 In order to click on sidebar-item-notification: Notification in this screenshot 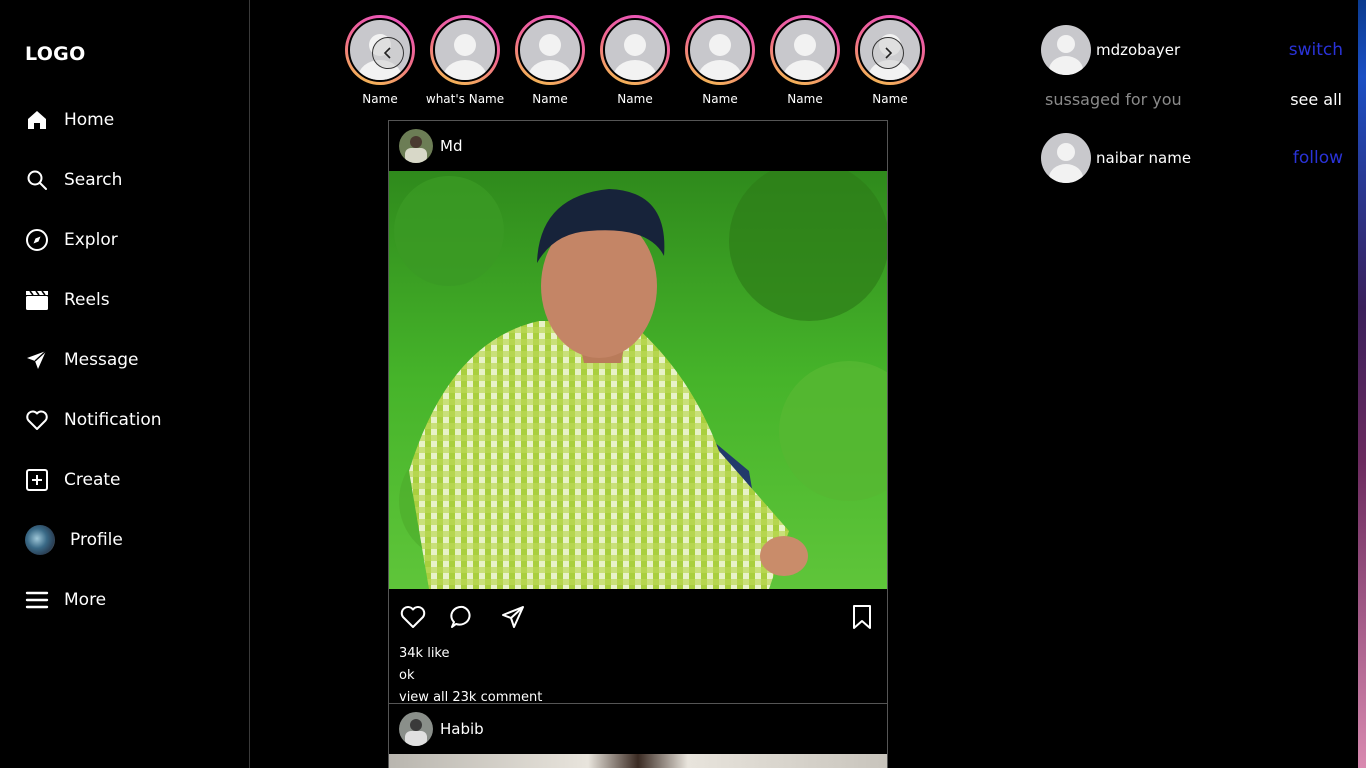, I will do `click(93, 420)`.